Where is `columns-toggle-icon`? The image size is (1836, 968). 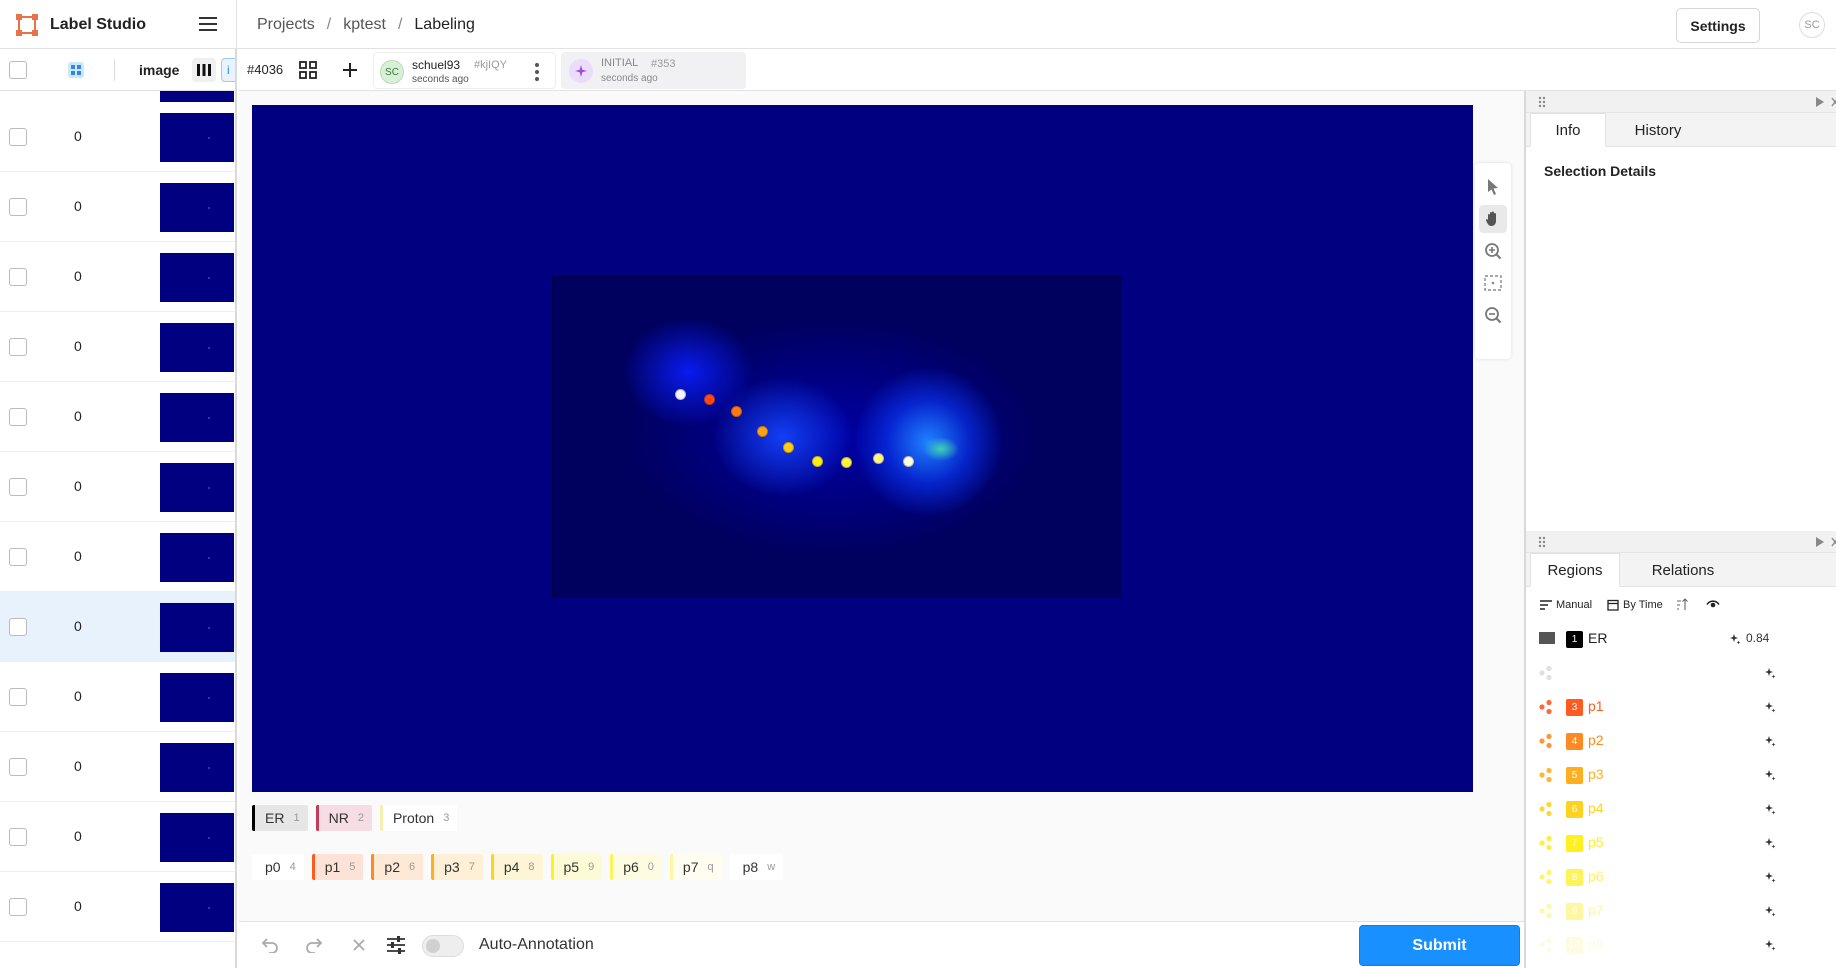 columns-toggle-icon is located at coordinates (204, 70).